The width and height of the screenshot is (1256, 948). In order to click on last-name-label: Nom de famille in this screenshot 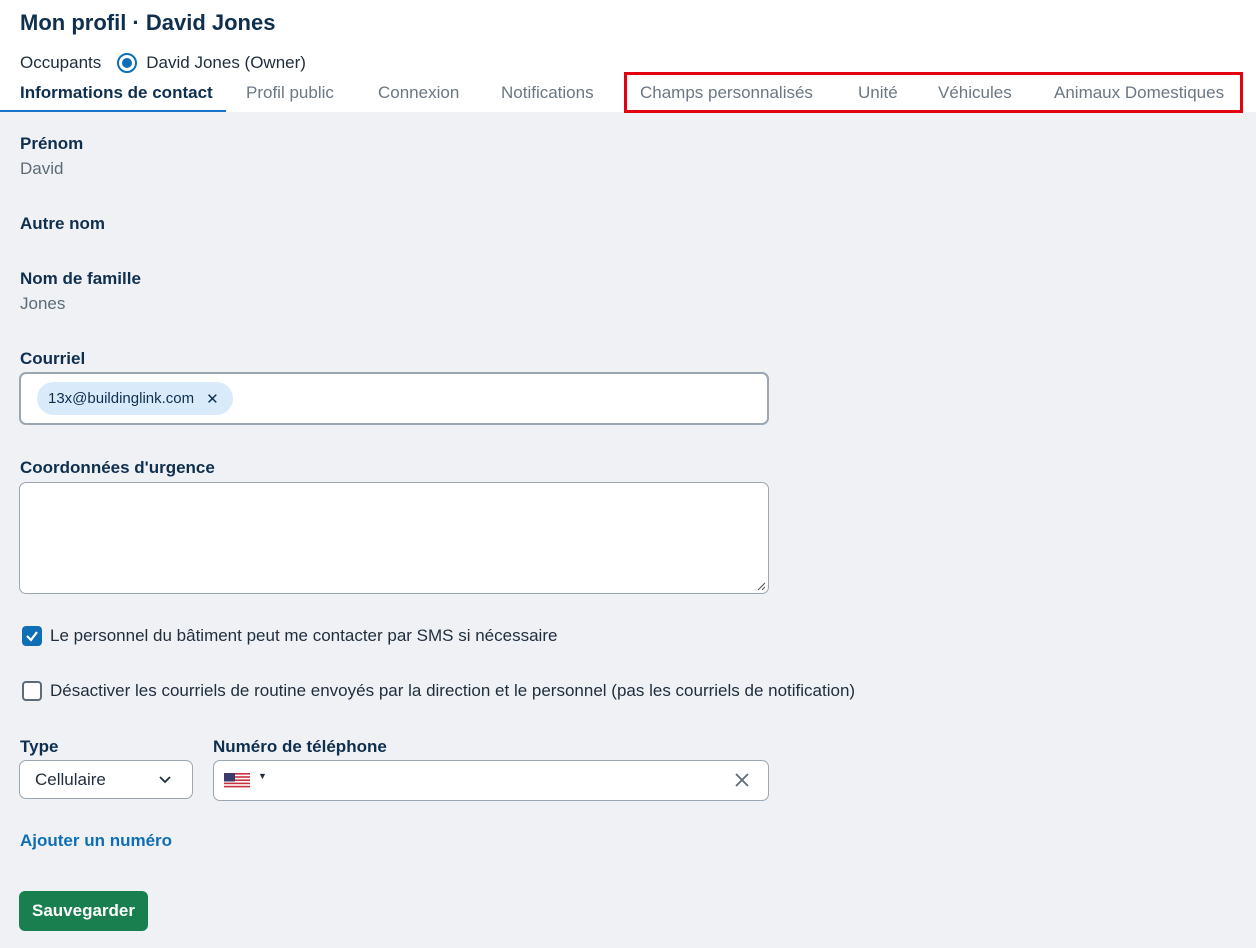, I will do `click(80, 278)`.